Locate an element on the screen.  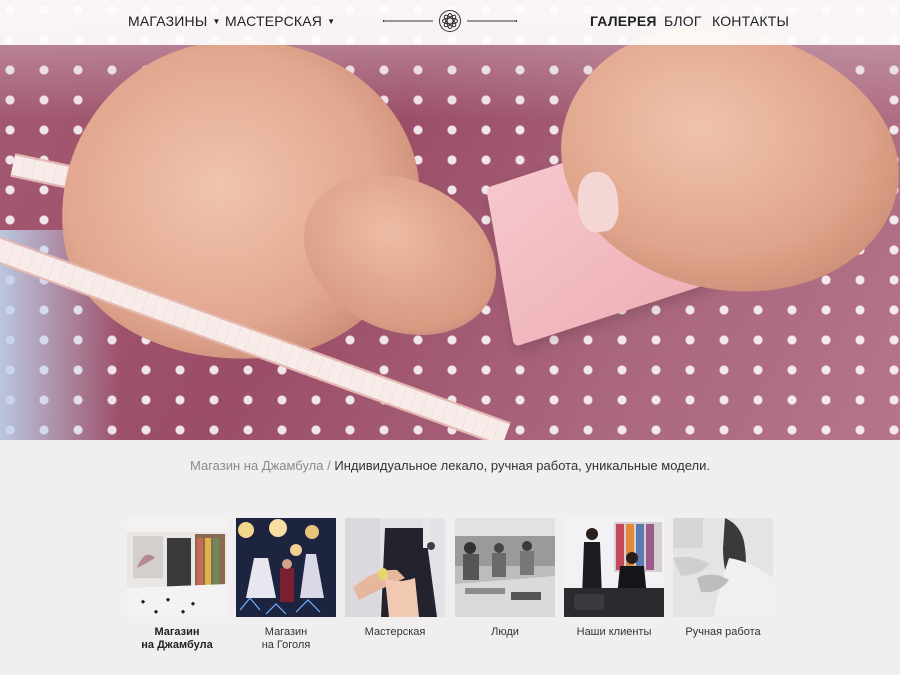
gallery-label-workshop: Мастерская is located at coordinates (395, 632).